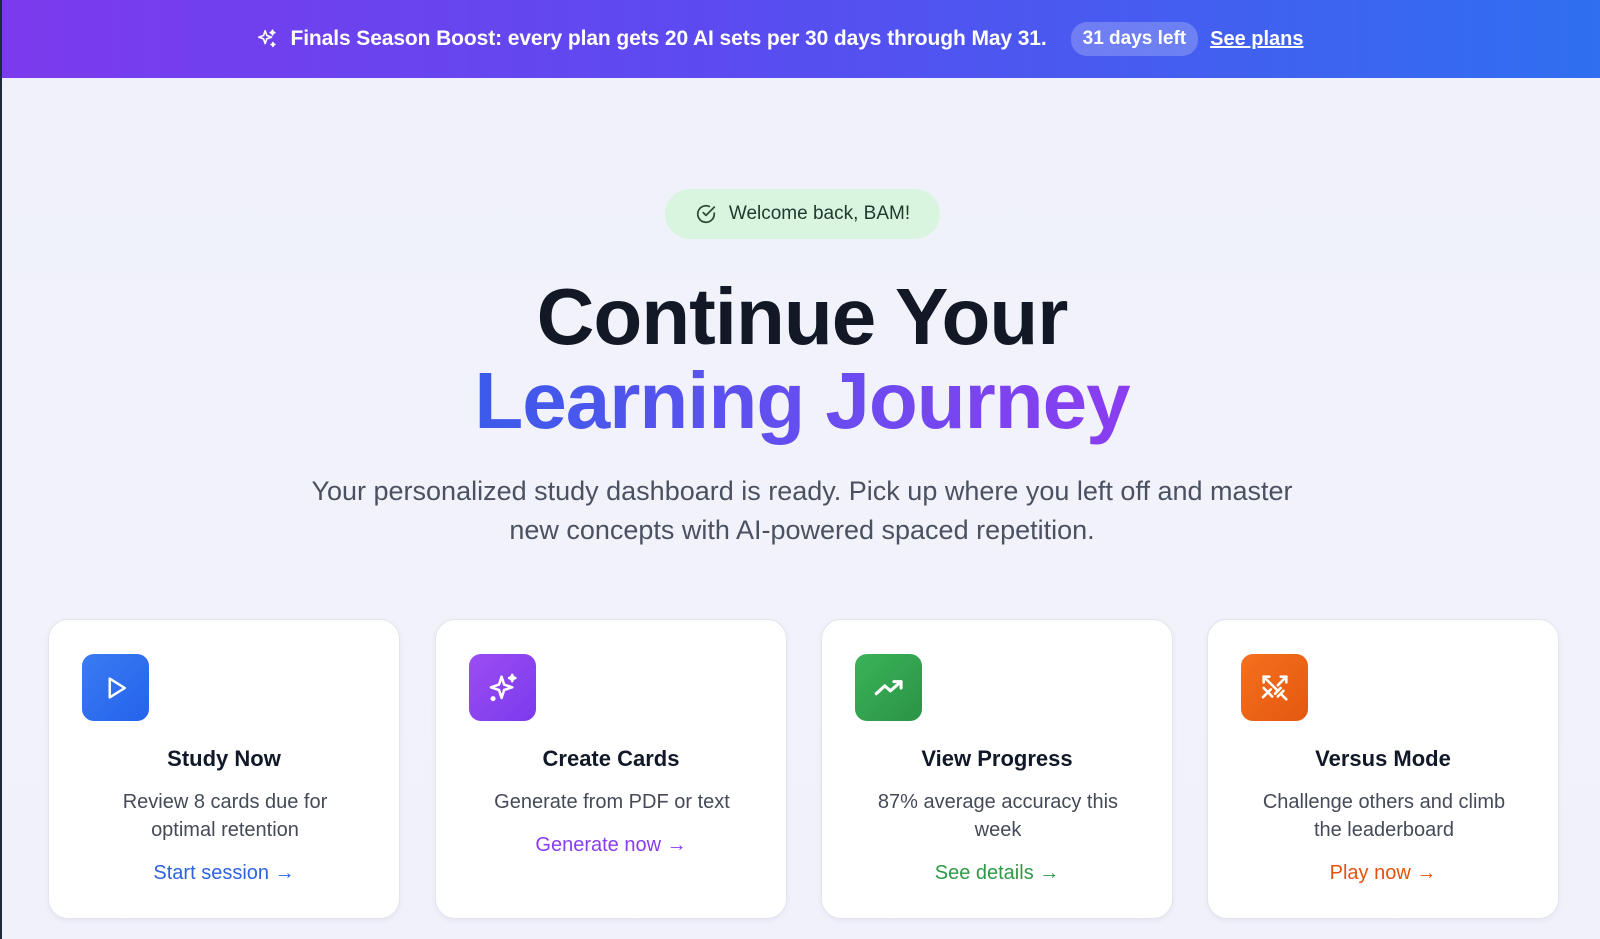 The image size is (1600, 939). What do you see at coordinates (502, 687) in the screenshot?
I see `sparkle-icon` at bounding box center [502, 687].